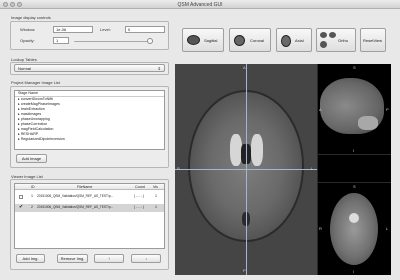  I want to click on pipeline-item-label: brainExtraction, so click(32, 109).